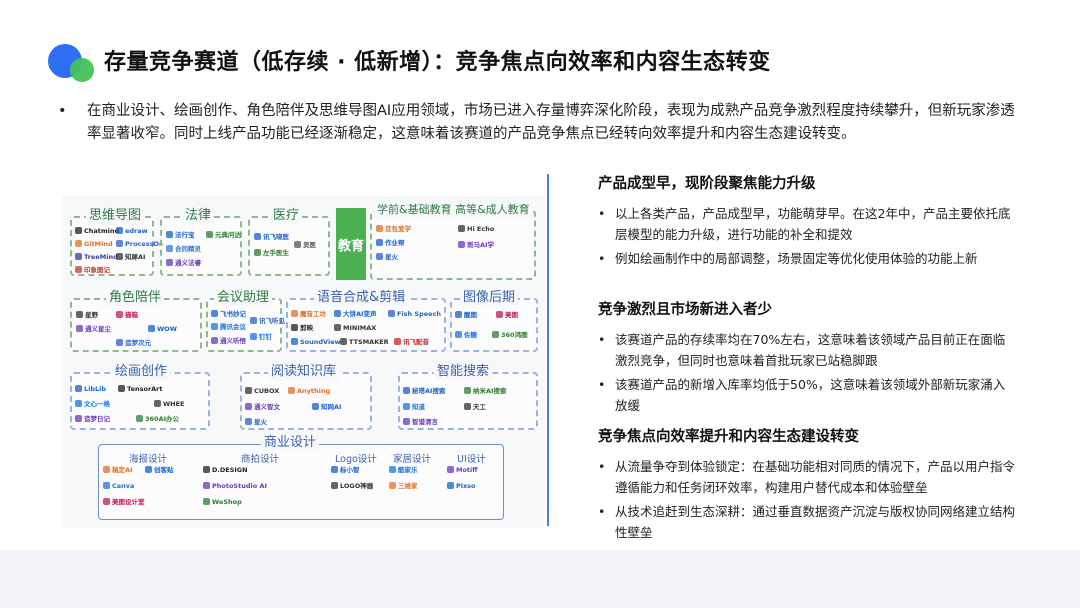 This screenshot has width=1080, height=608. What do you see at coordinates (235, 486) in the screenshot?
I see `product-logo: PhotoStudio AI` at bounding box center [235, 486].